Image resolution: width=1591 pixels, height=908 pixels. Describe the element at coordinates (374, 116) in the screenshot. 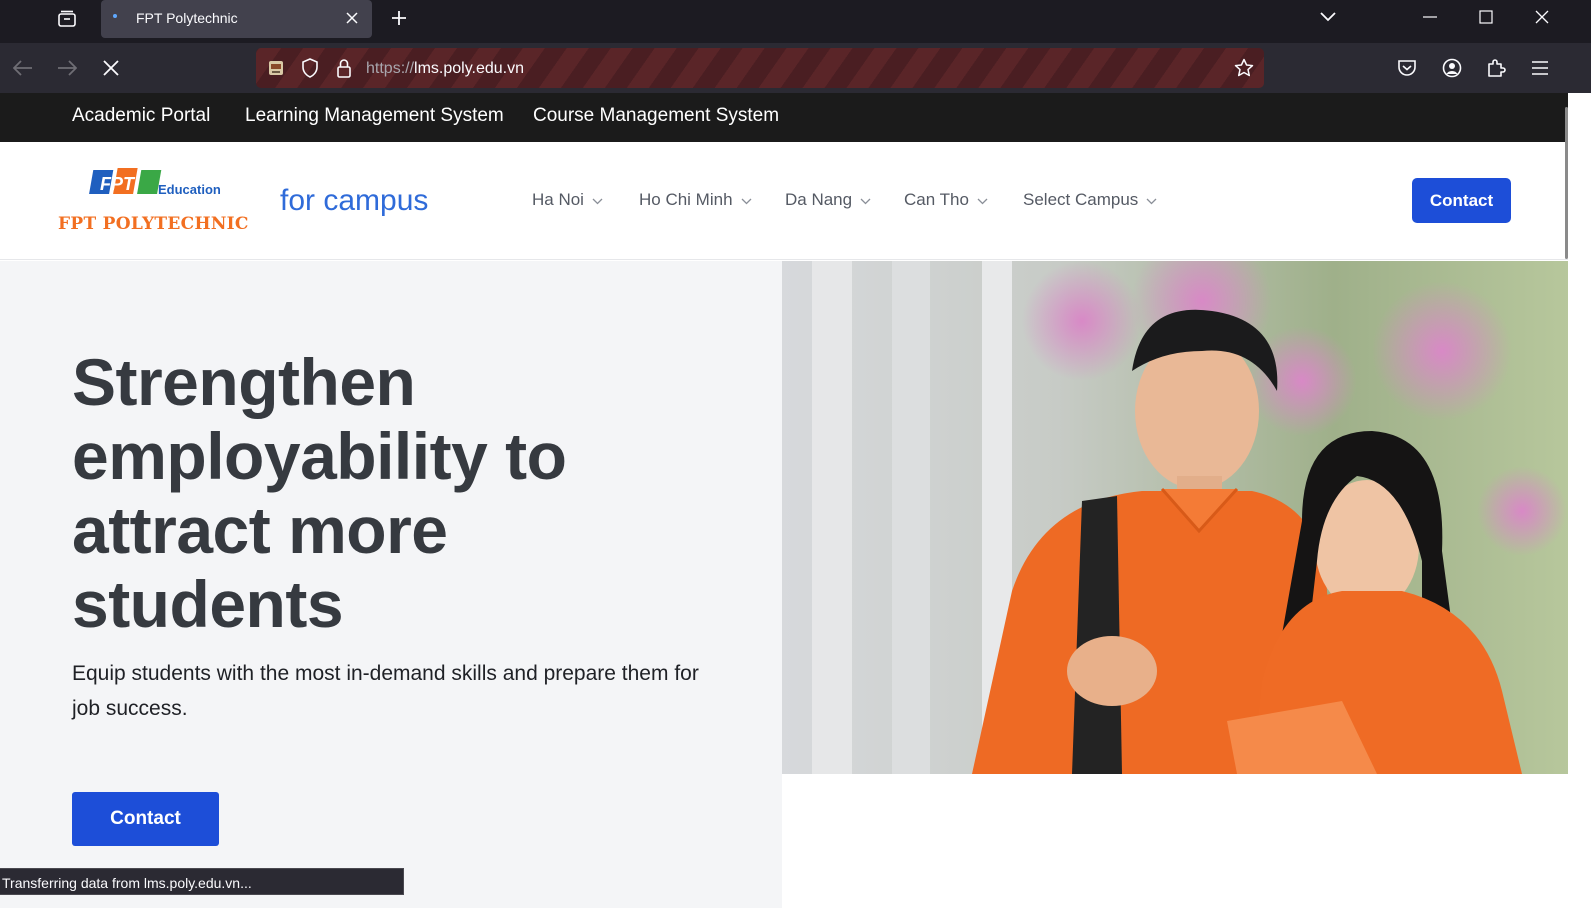

I see `link-learning-management-system: Learning Management System` at that location.